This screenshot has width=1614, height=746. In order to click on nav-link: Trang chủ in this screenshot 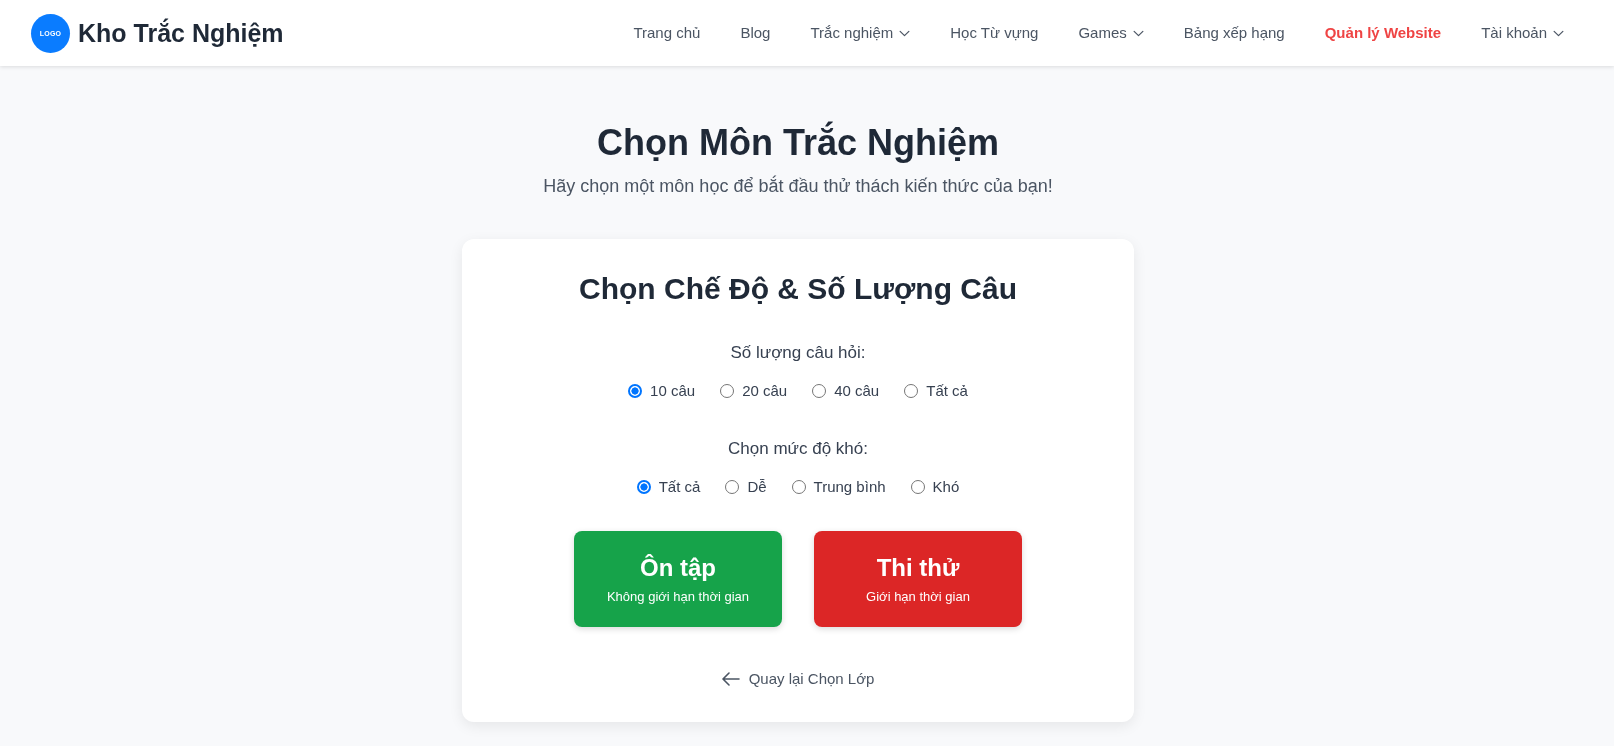, I will do `click(667, 33)`.